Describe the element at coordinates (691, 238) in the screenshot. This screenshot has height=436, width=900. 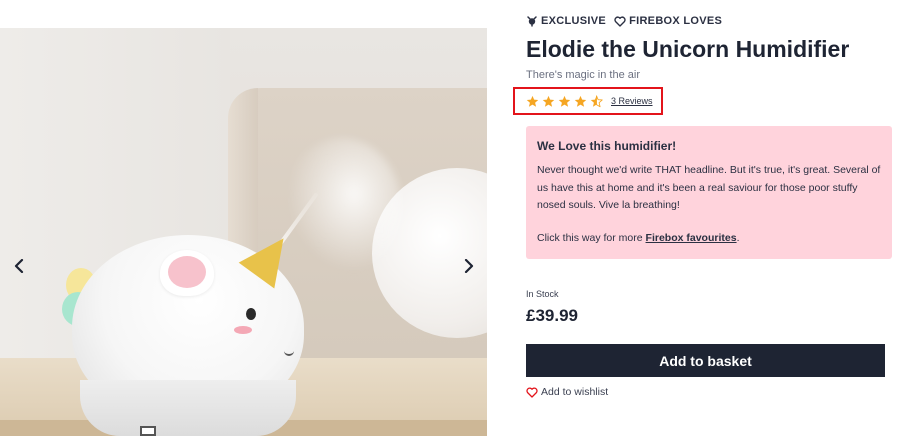
I see `firebox-favourites-link: Firebox favourites` at that location.